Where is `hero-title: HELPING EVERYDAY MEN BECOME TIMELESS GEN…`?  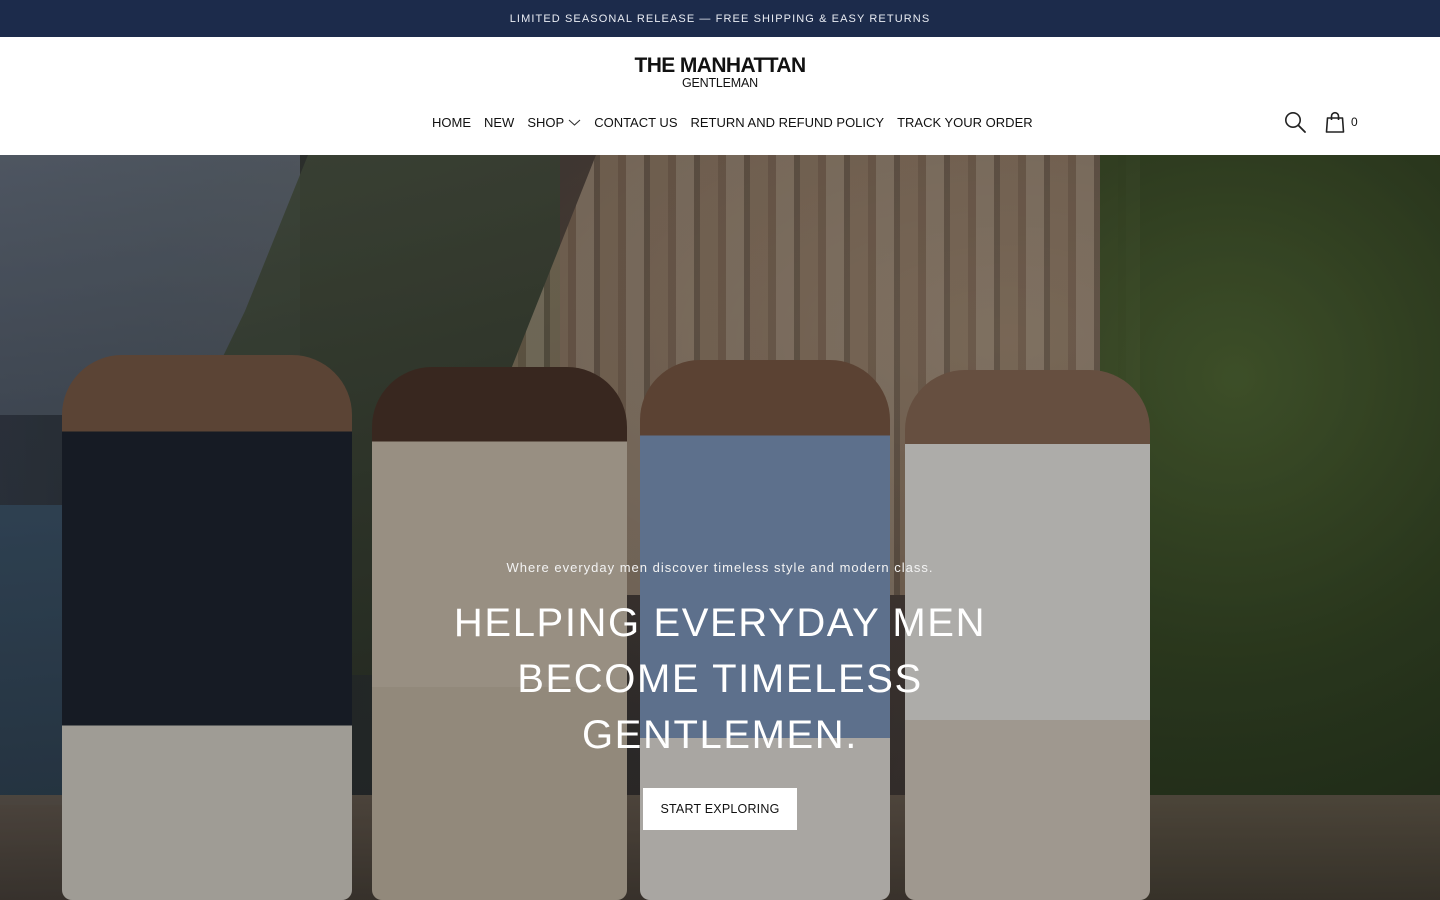
hero-title: HELPING EVERYDAY MEN BECOME TIMELESS GEN… is located at coordinates (720, 679).